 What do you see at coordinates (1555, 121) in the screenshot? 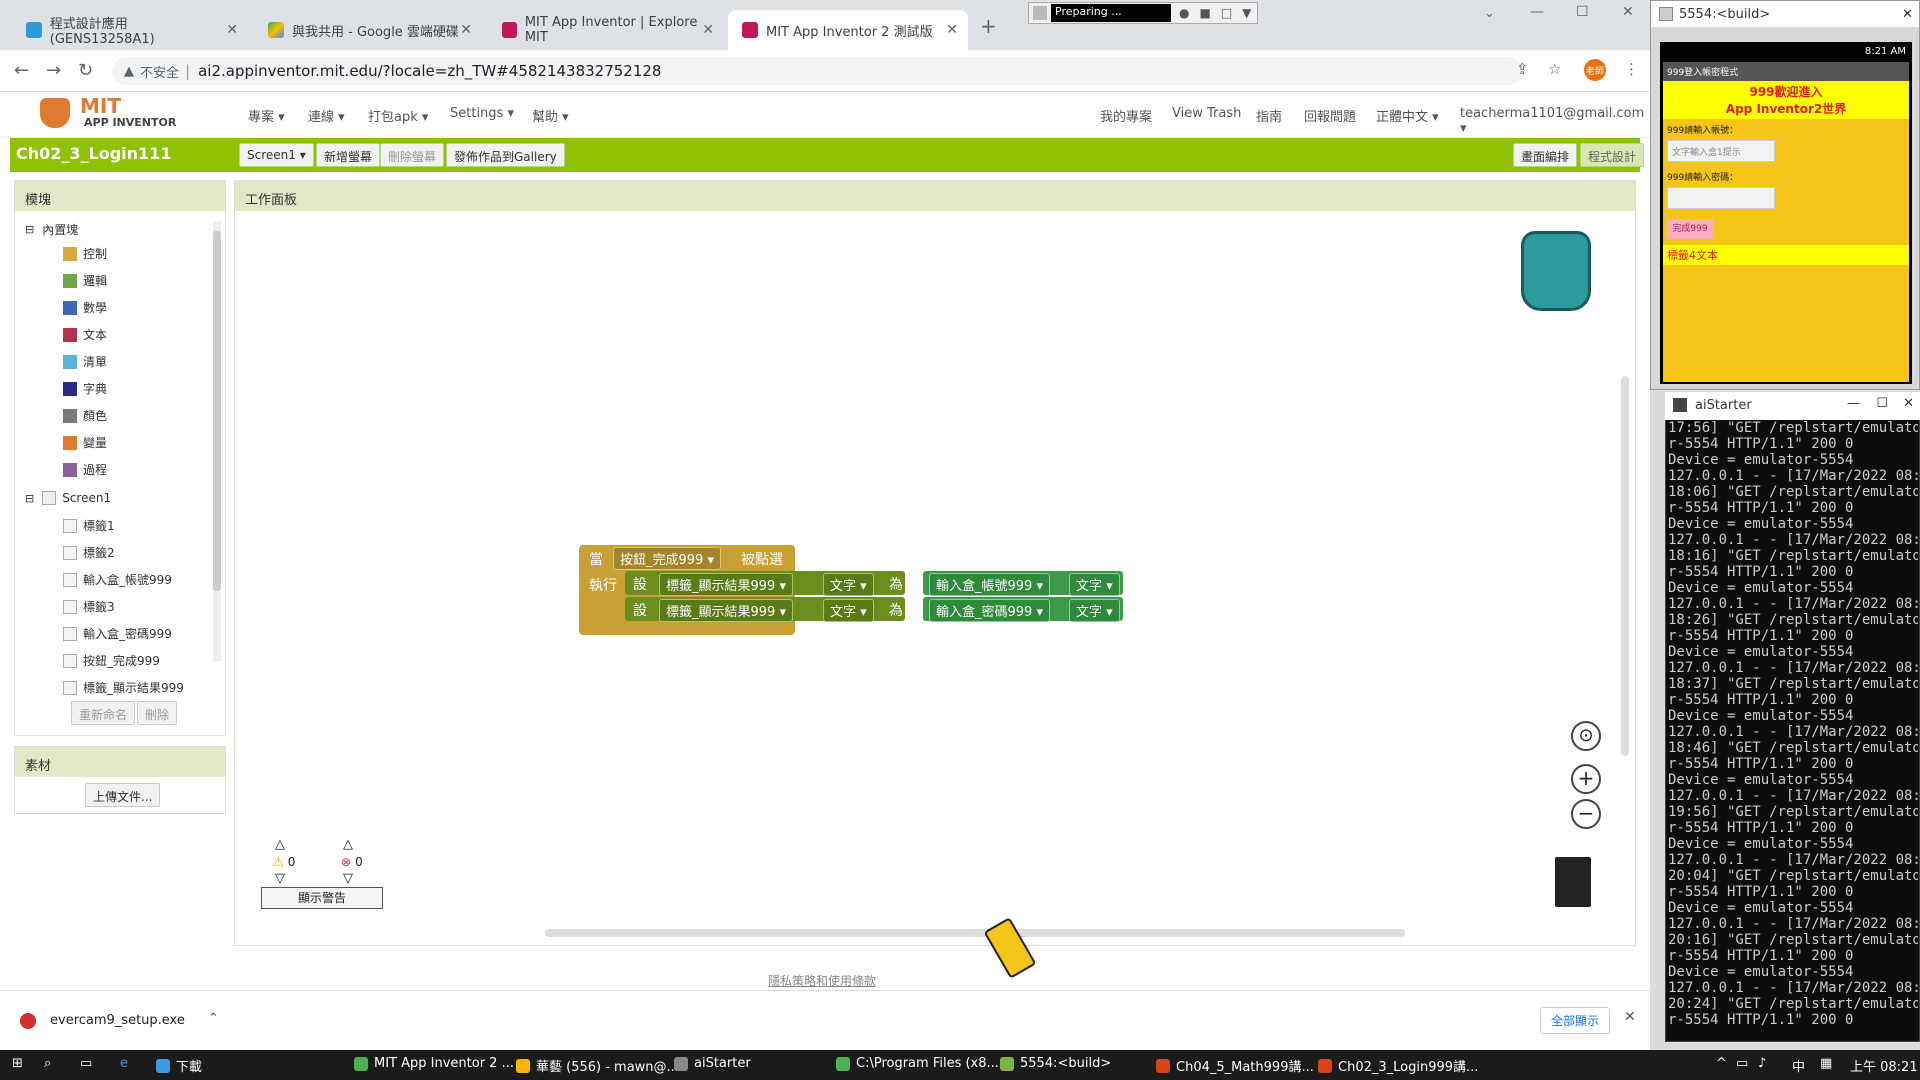
I see `menu-account: teacherma1101@gmail.com ▾` at bounding box center [1555, 121].